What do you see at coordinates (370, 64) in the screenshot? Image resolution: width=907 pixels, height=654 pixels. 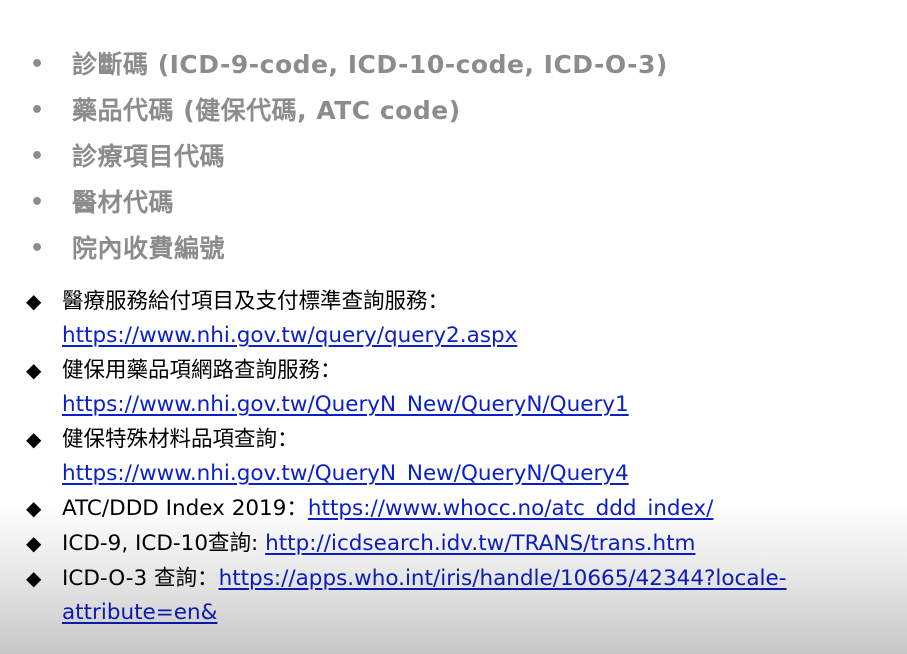 I see `item-text: 診斷碼 (ICD-9-code, ICD-10-code, ICD-O-3)` at bounding box center [370, 64].